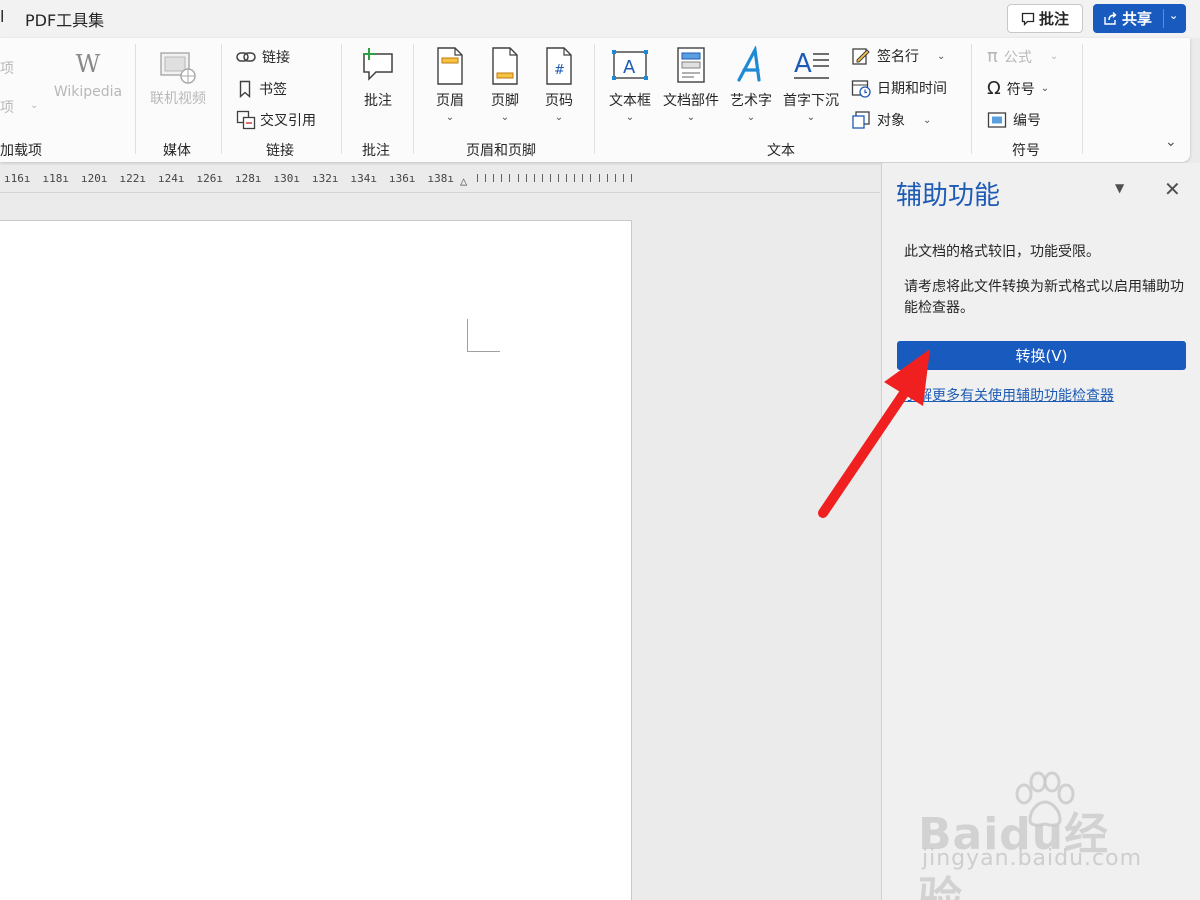 The height and width of the screenshot is (900, 1200). I want to click on pane-options-dropdown-icon: ▼, so click(1119, 188).